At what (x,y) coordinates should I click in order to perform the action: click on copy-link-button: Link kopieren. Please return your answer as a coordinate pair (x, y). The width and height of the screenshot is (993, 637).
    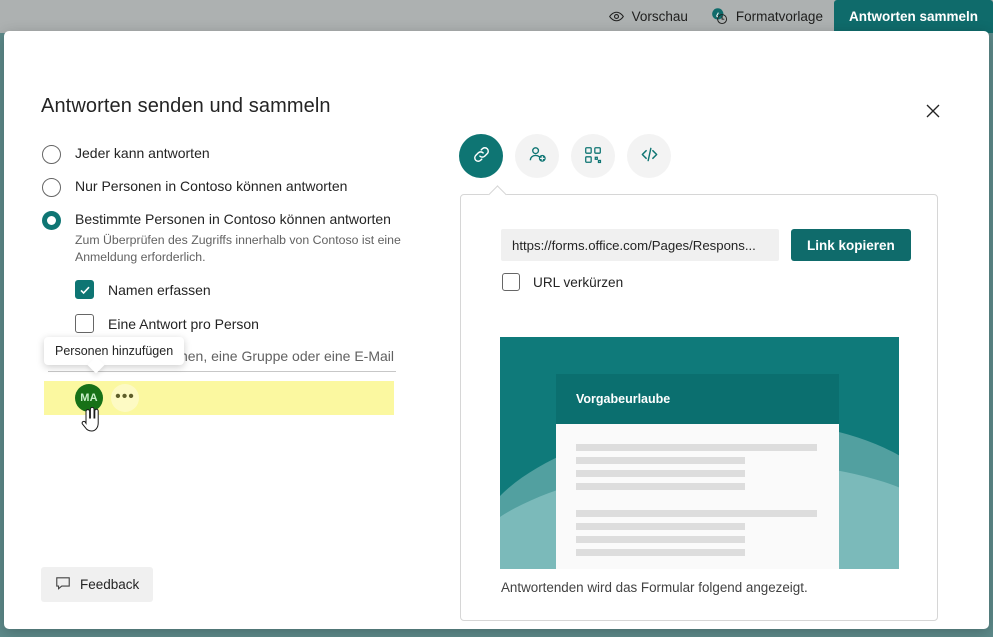
    Looking at the image, I should click on (851, 245).